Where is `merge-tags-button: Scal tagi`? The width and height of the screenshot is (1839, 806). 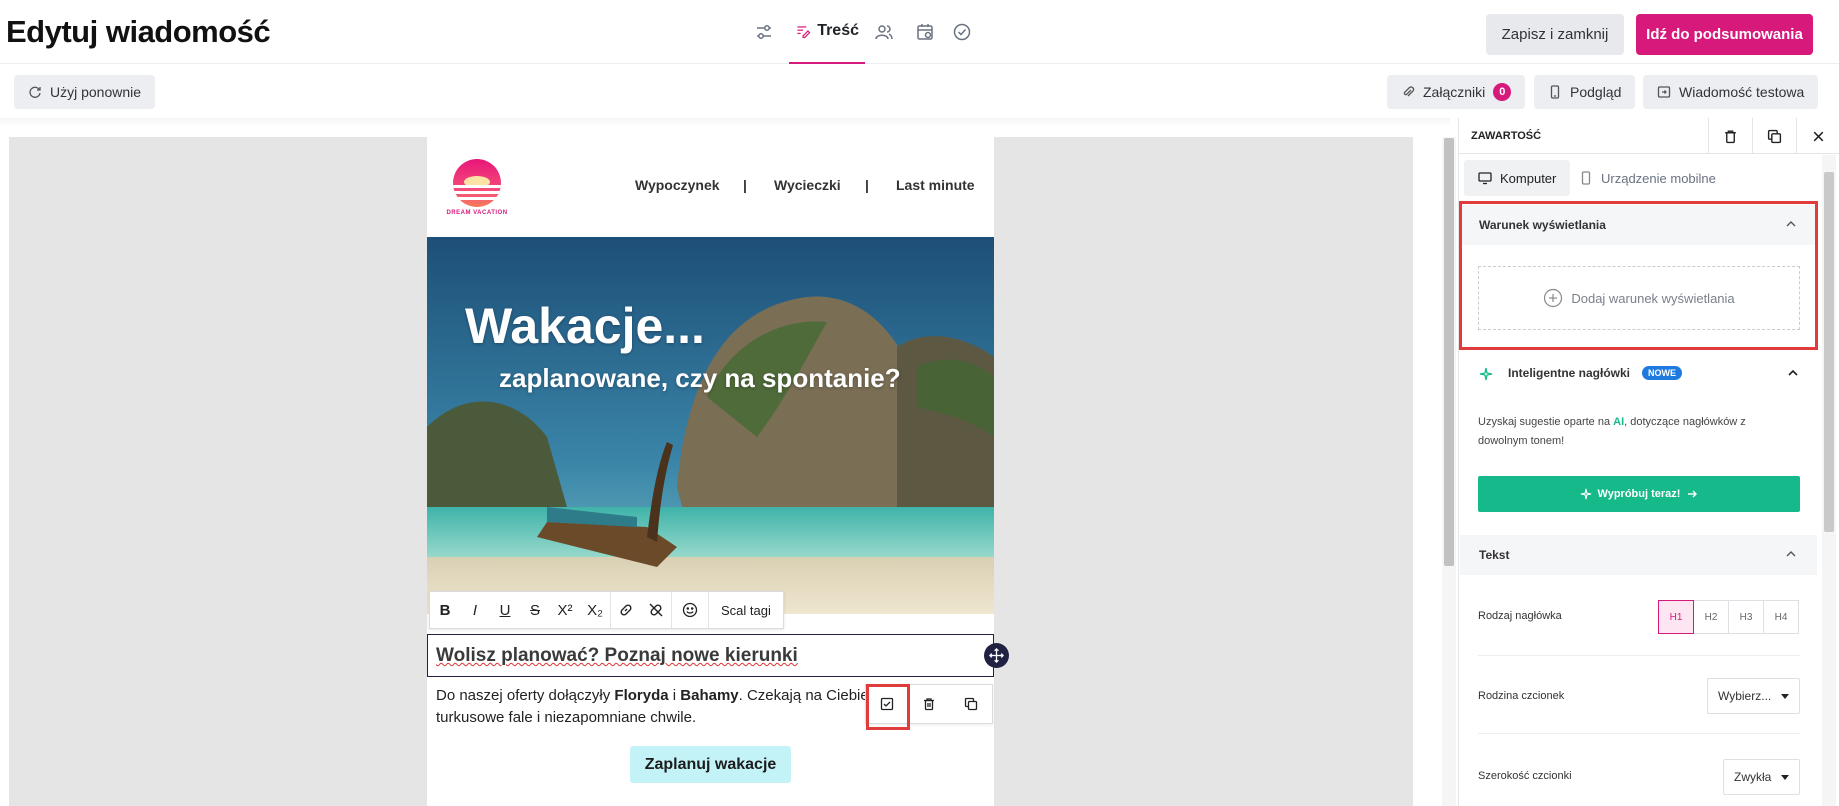 merge-tags-button: Scal tagi is located at coordinates (746, 610).